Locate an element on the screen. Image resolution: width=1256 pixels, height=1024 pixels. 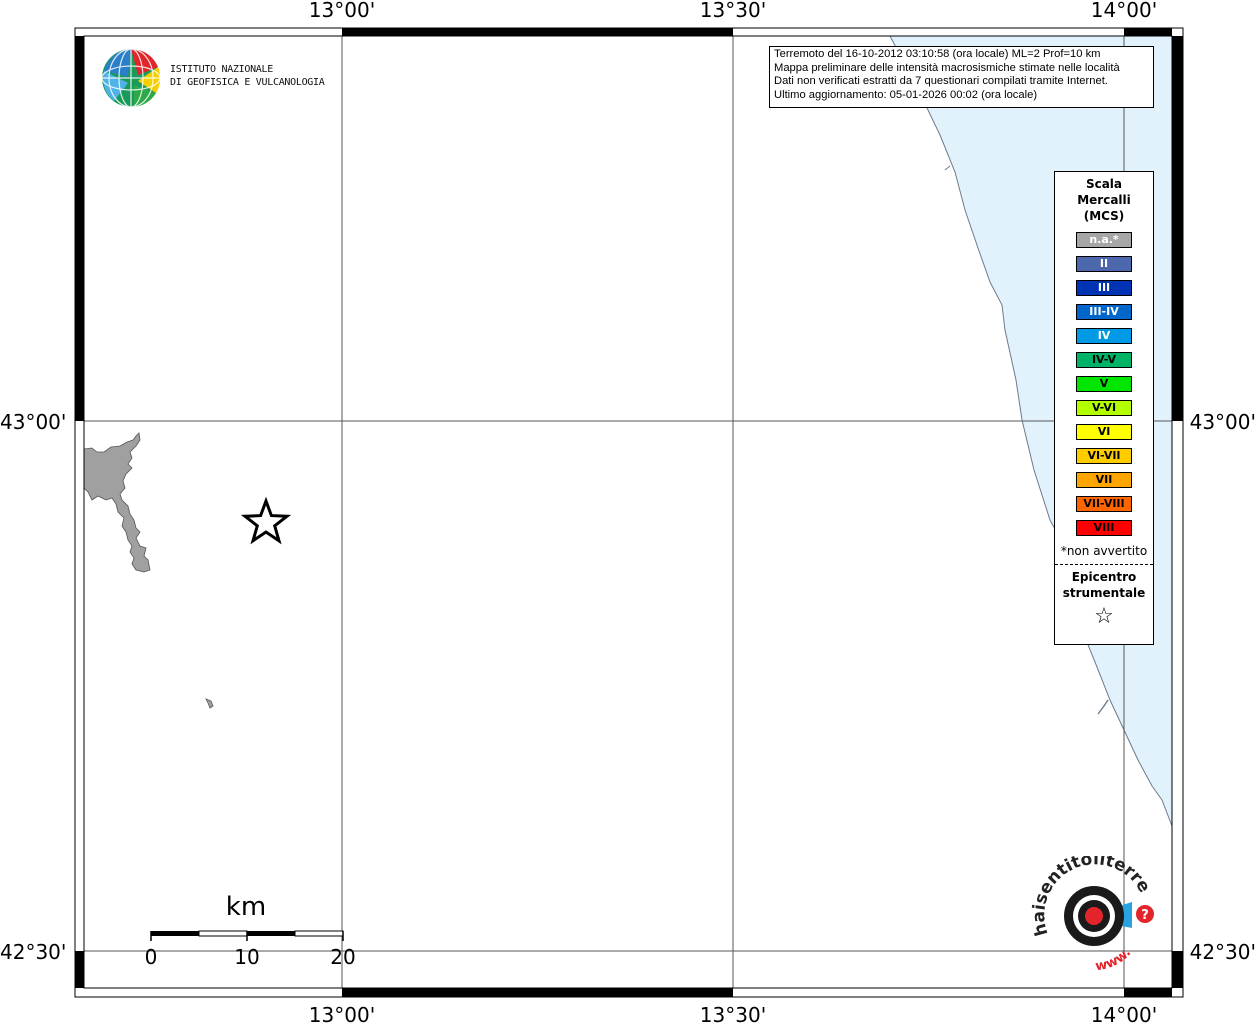
lon-tick-top-3: 14°00' is located at coordinates (1124, 11).